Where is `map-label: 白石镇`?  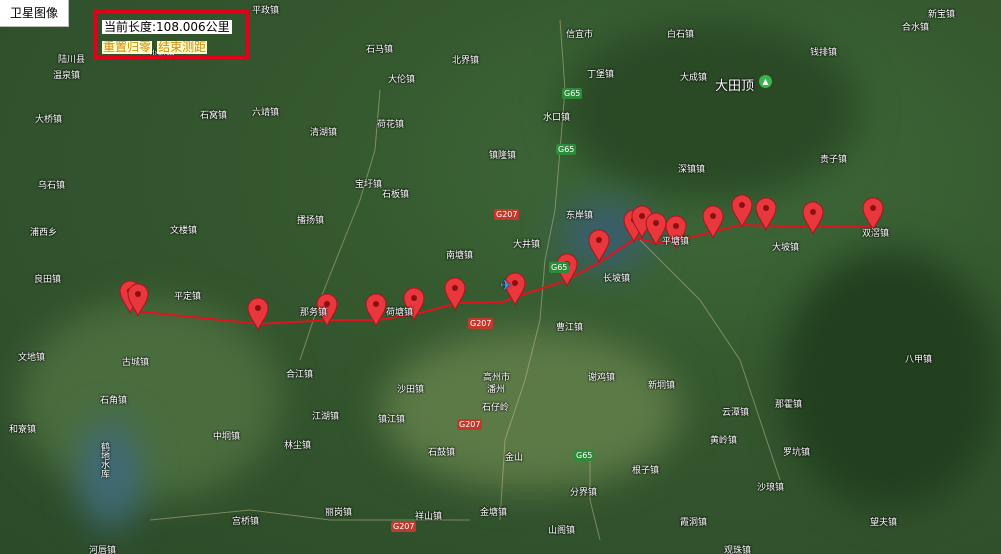 map-label: 白石镇 is located at coordinates (681, 35).